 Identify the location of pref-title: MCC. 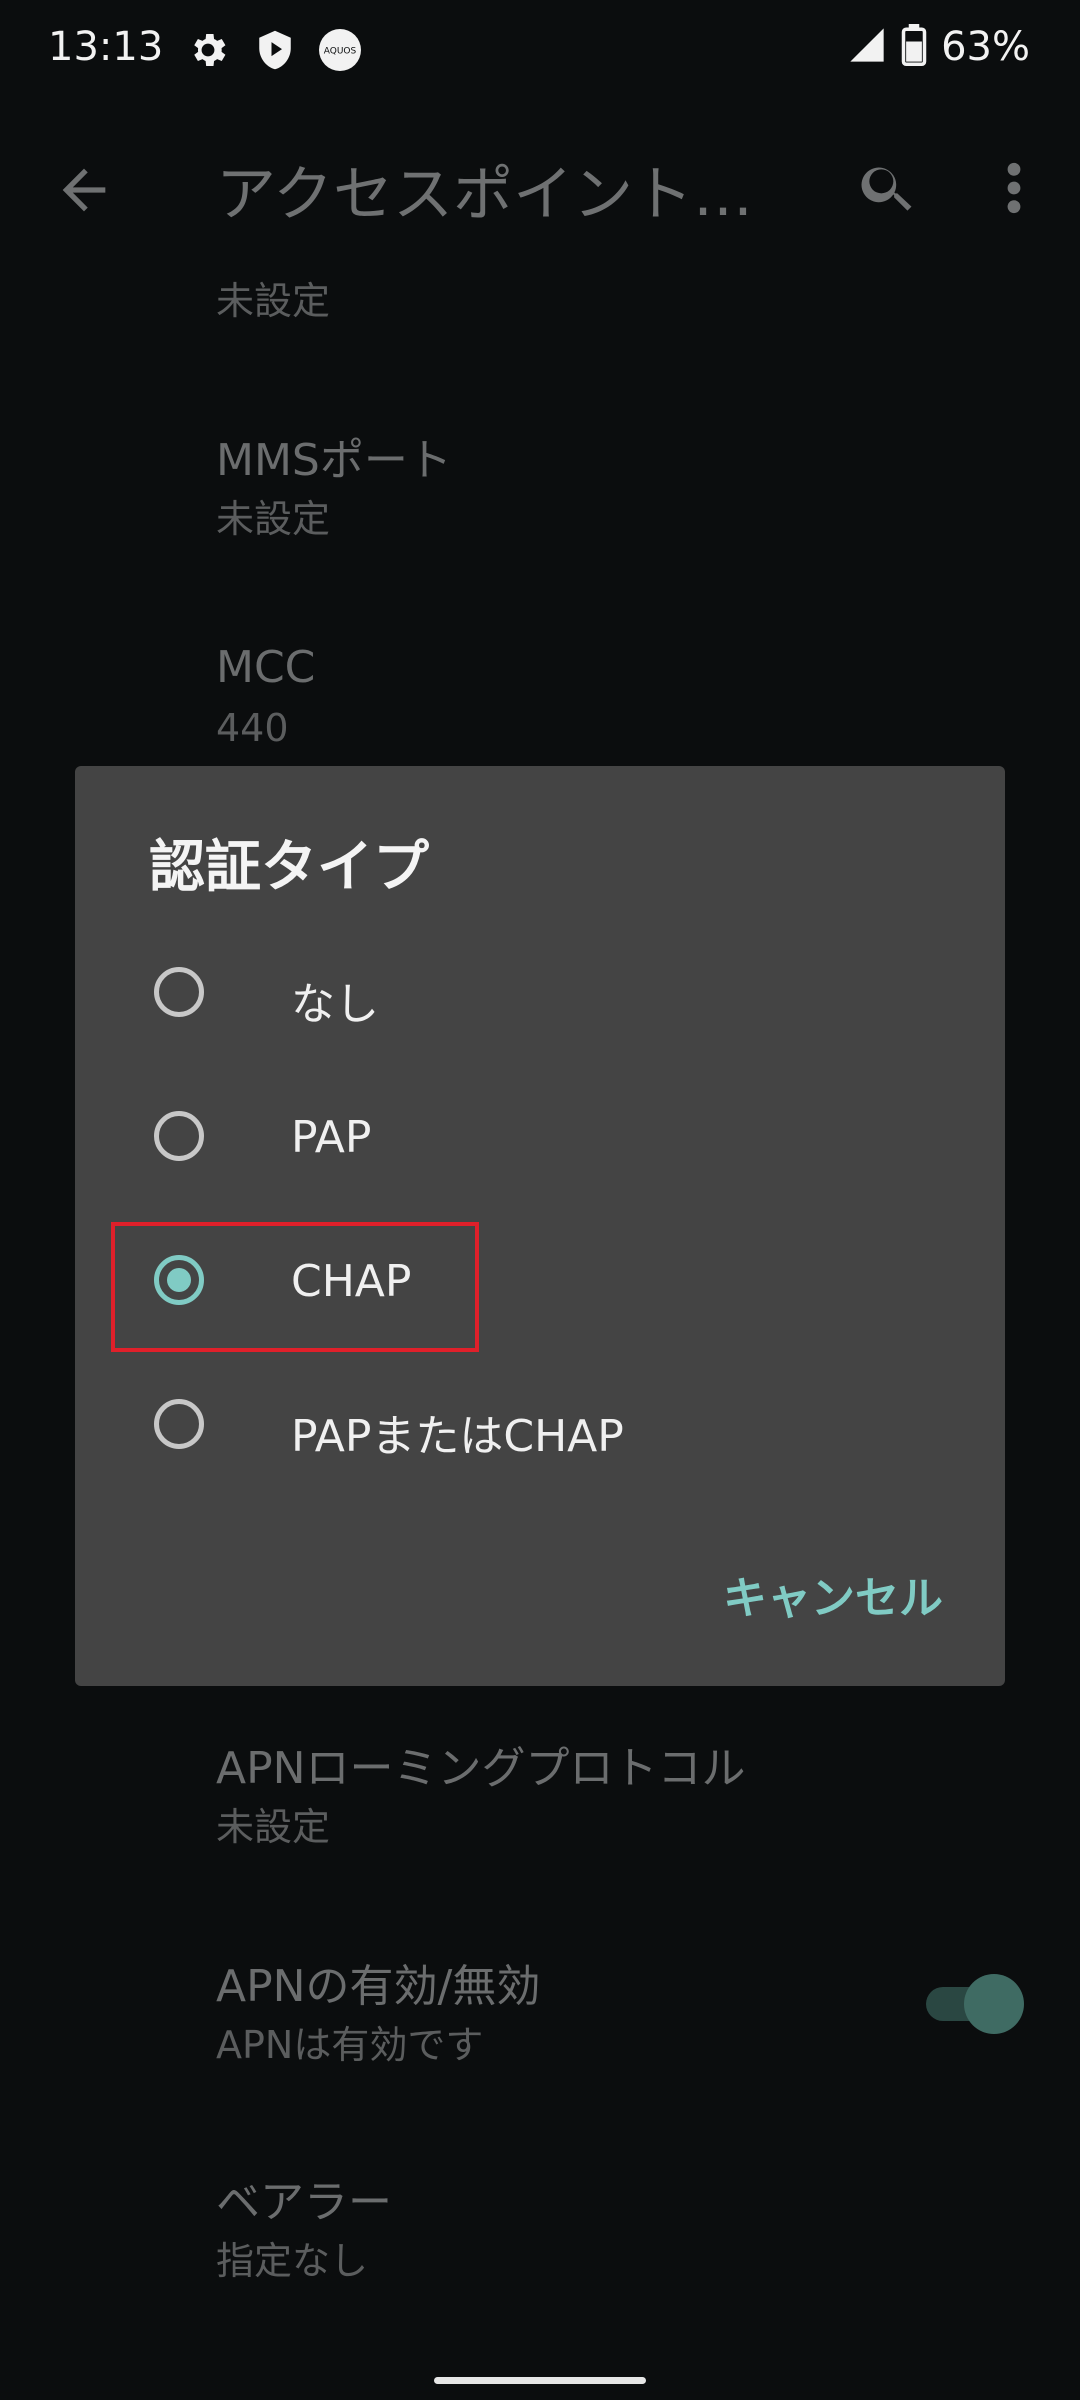
(266, 667).